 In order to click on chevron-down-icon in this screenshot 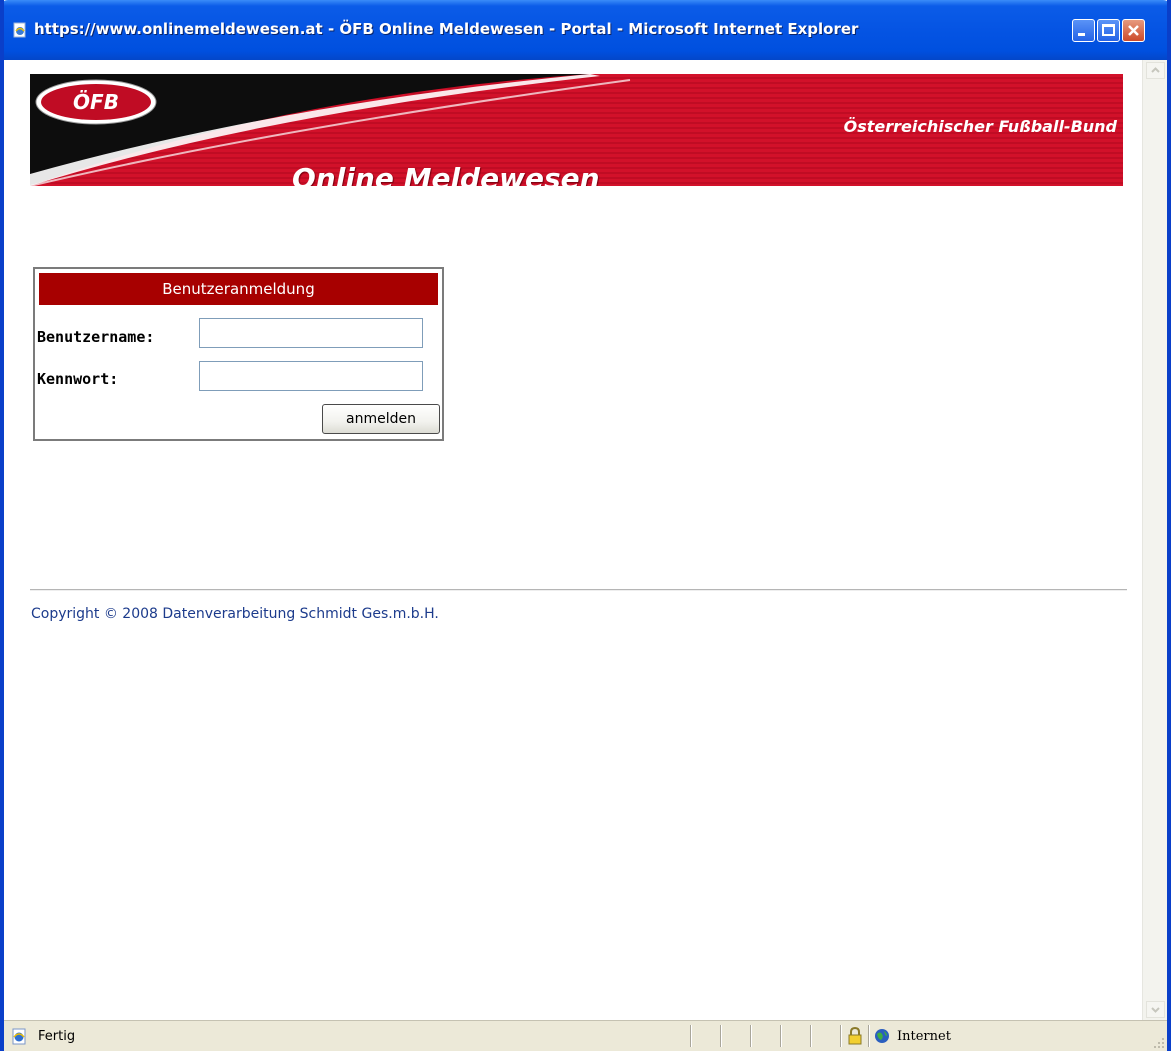, I will do `click(1155, 1010)`.